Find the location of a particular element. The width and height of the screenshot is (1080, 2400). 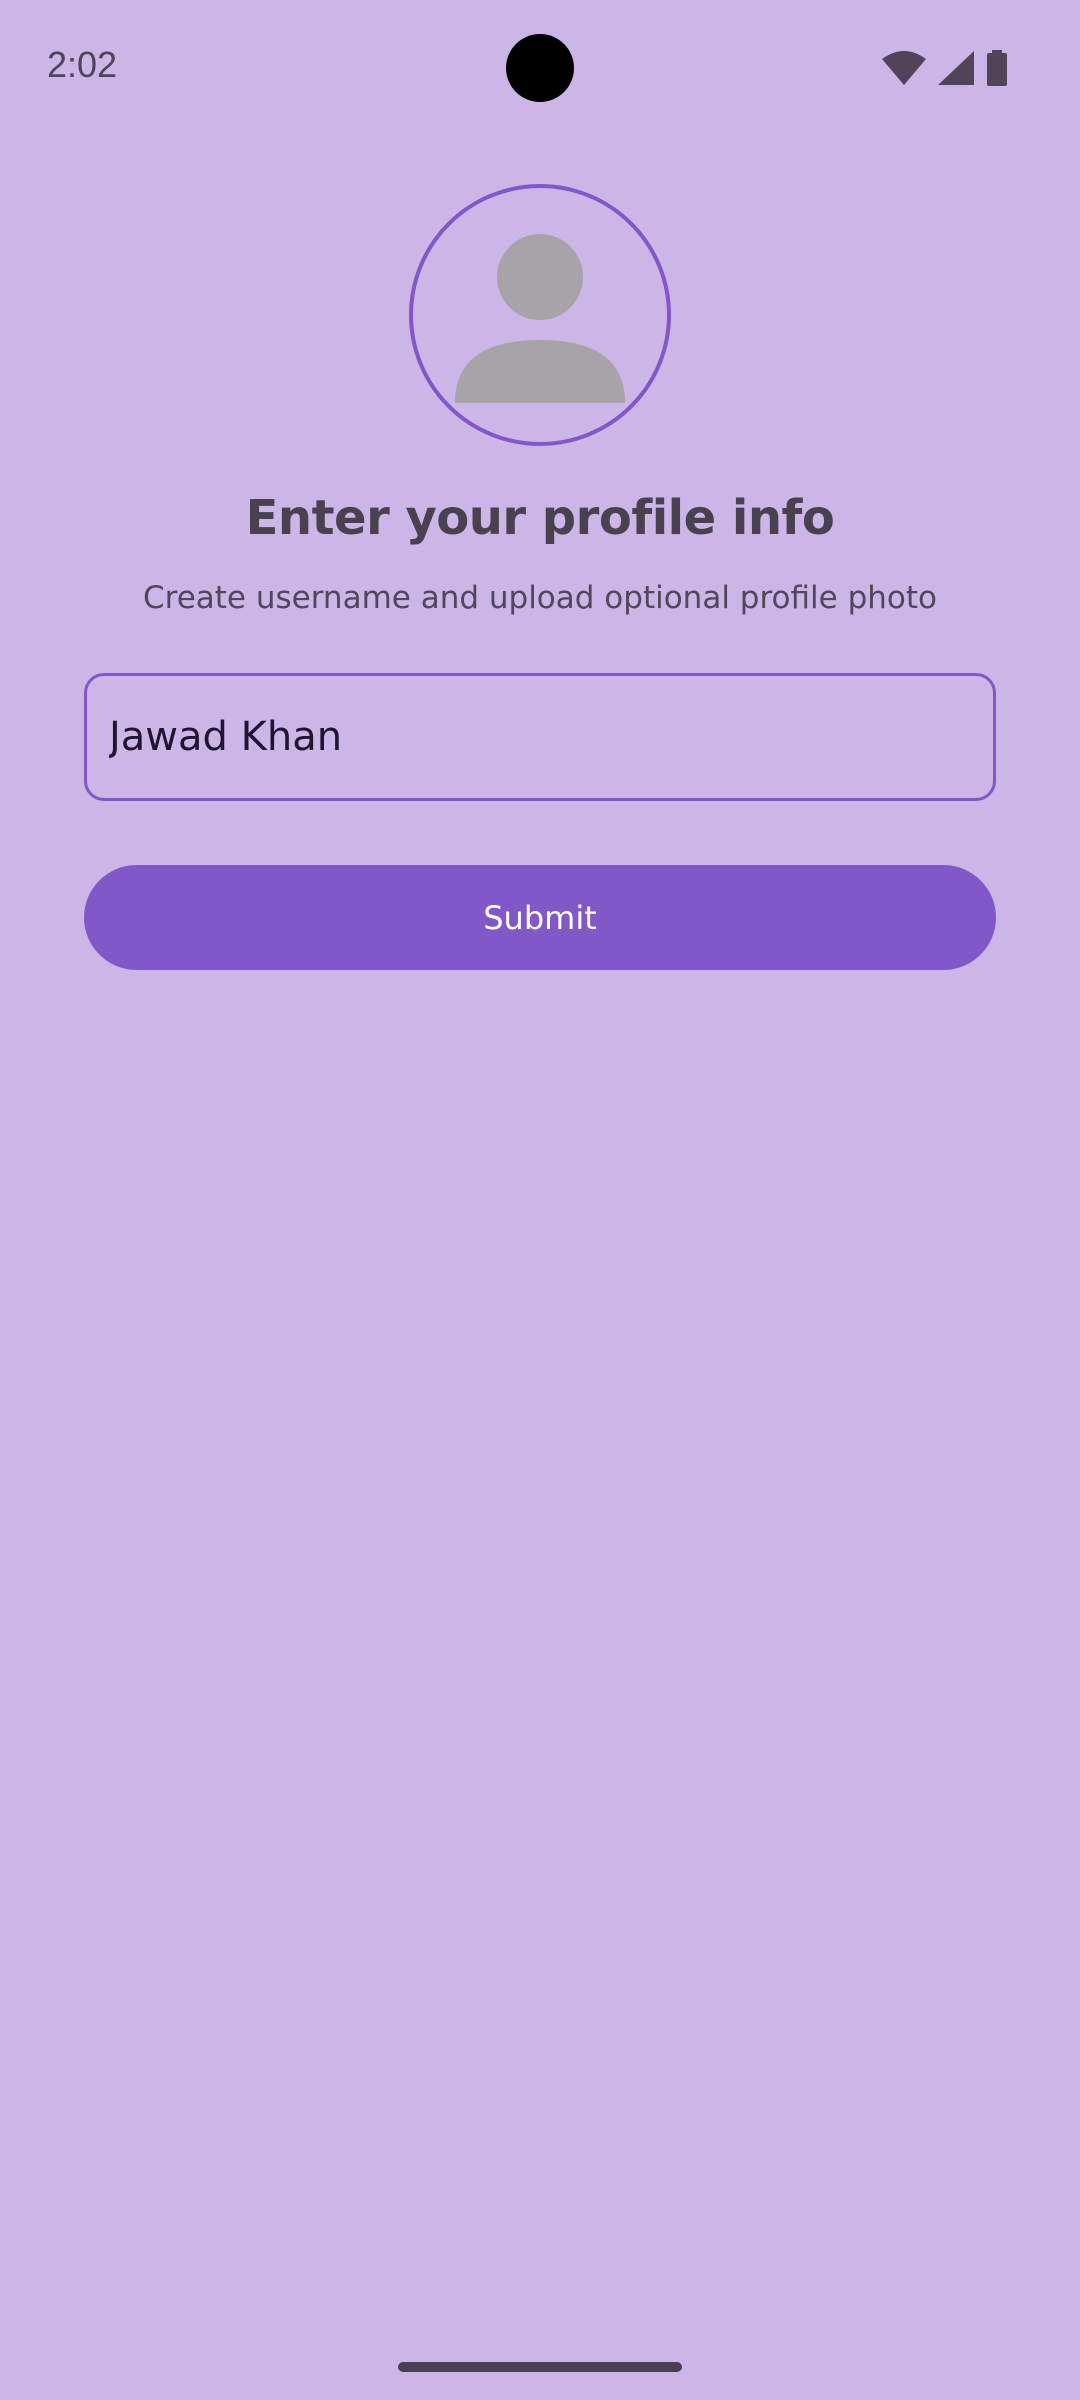

username-input is located at coordinates (539, 737).